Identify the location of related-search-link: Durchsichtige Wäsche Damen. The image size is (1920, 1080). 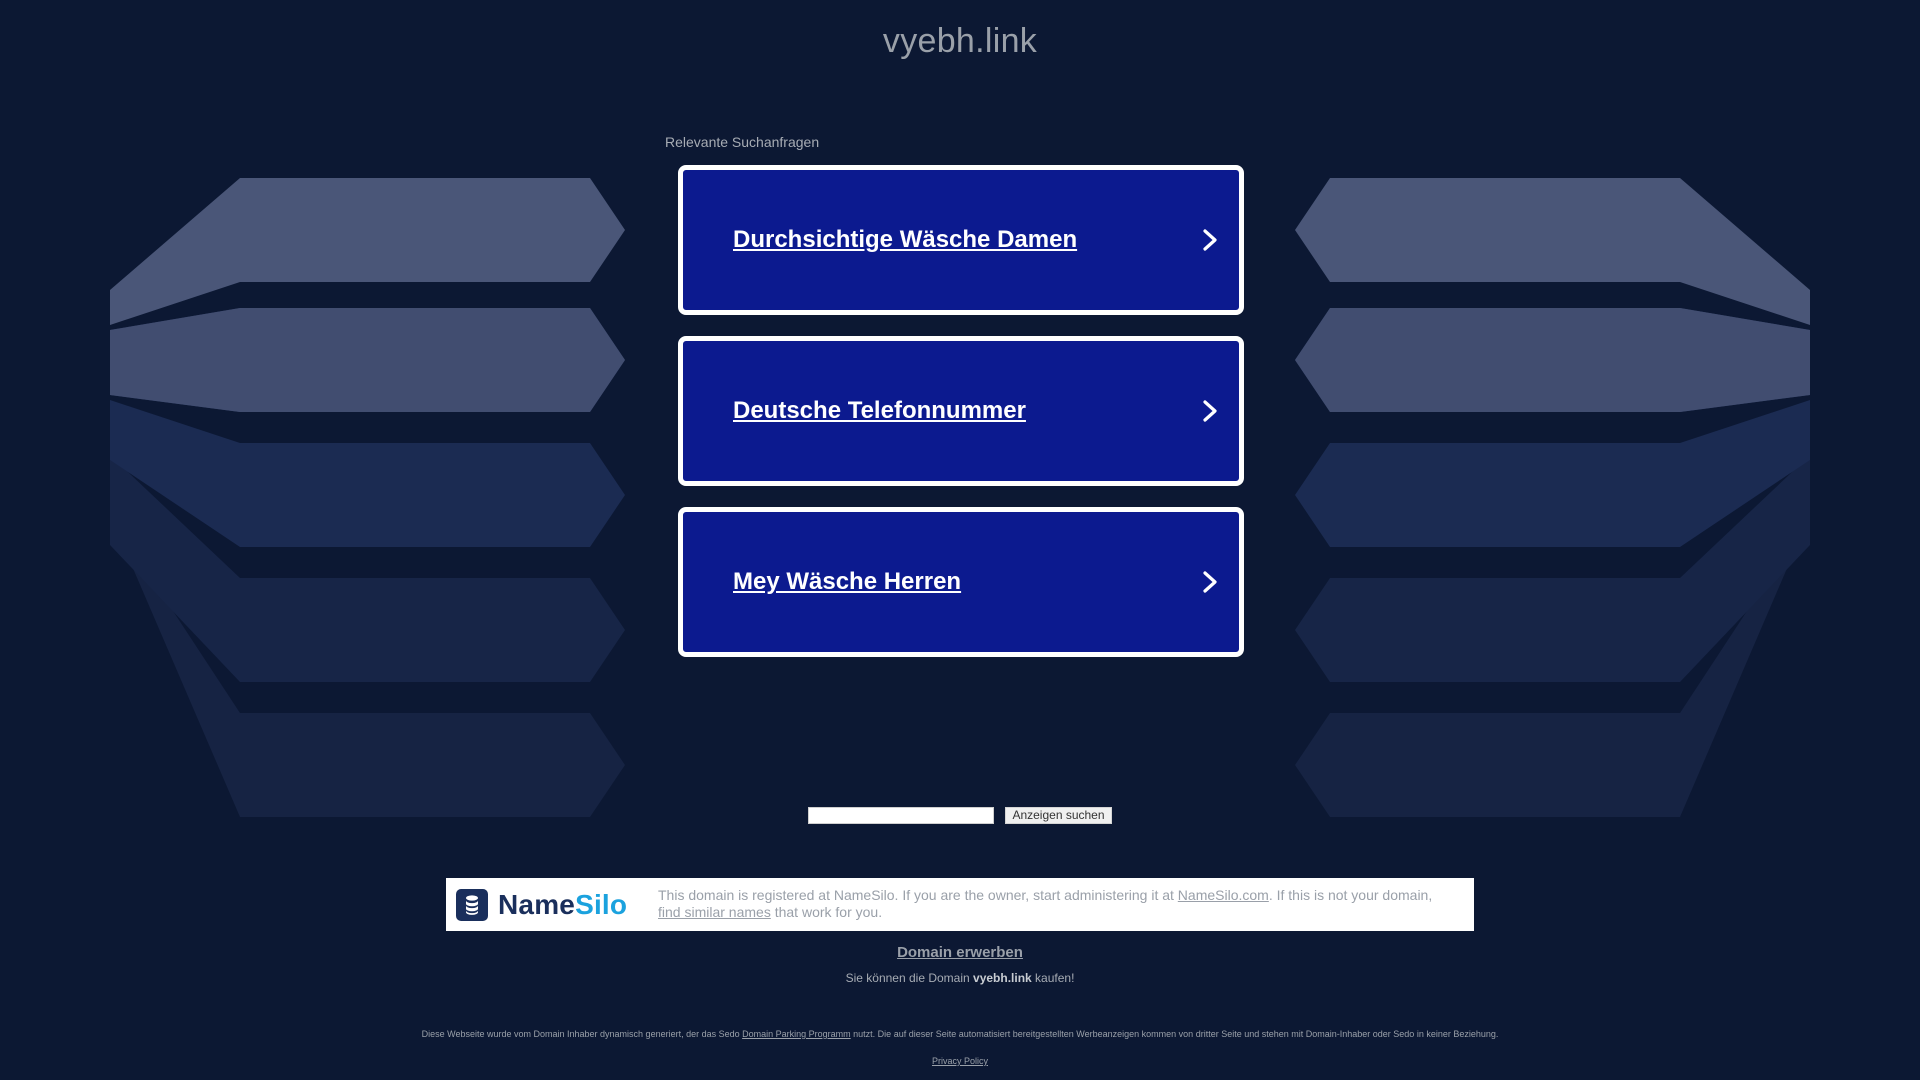
(905, 240).